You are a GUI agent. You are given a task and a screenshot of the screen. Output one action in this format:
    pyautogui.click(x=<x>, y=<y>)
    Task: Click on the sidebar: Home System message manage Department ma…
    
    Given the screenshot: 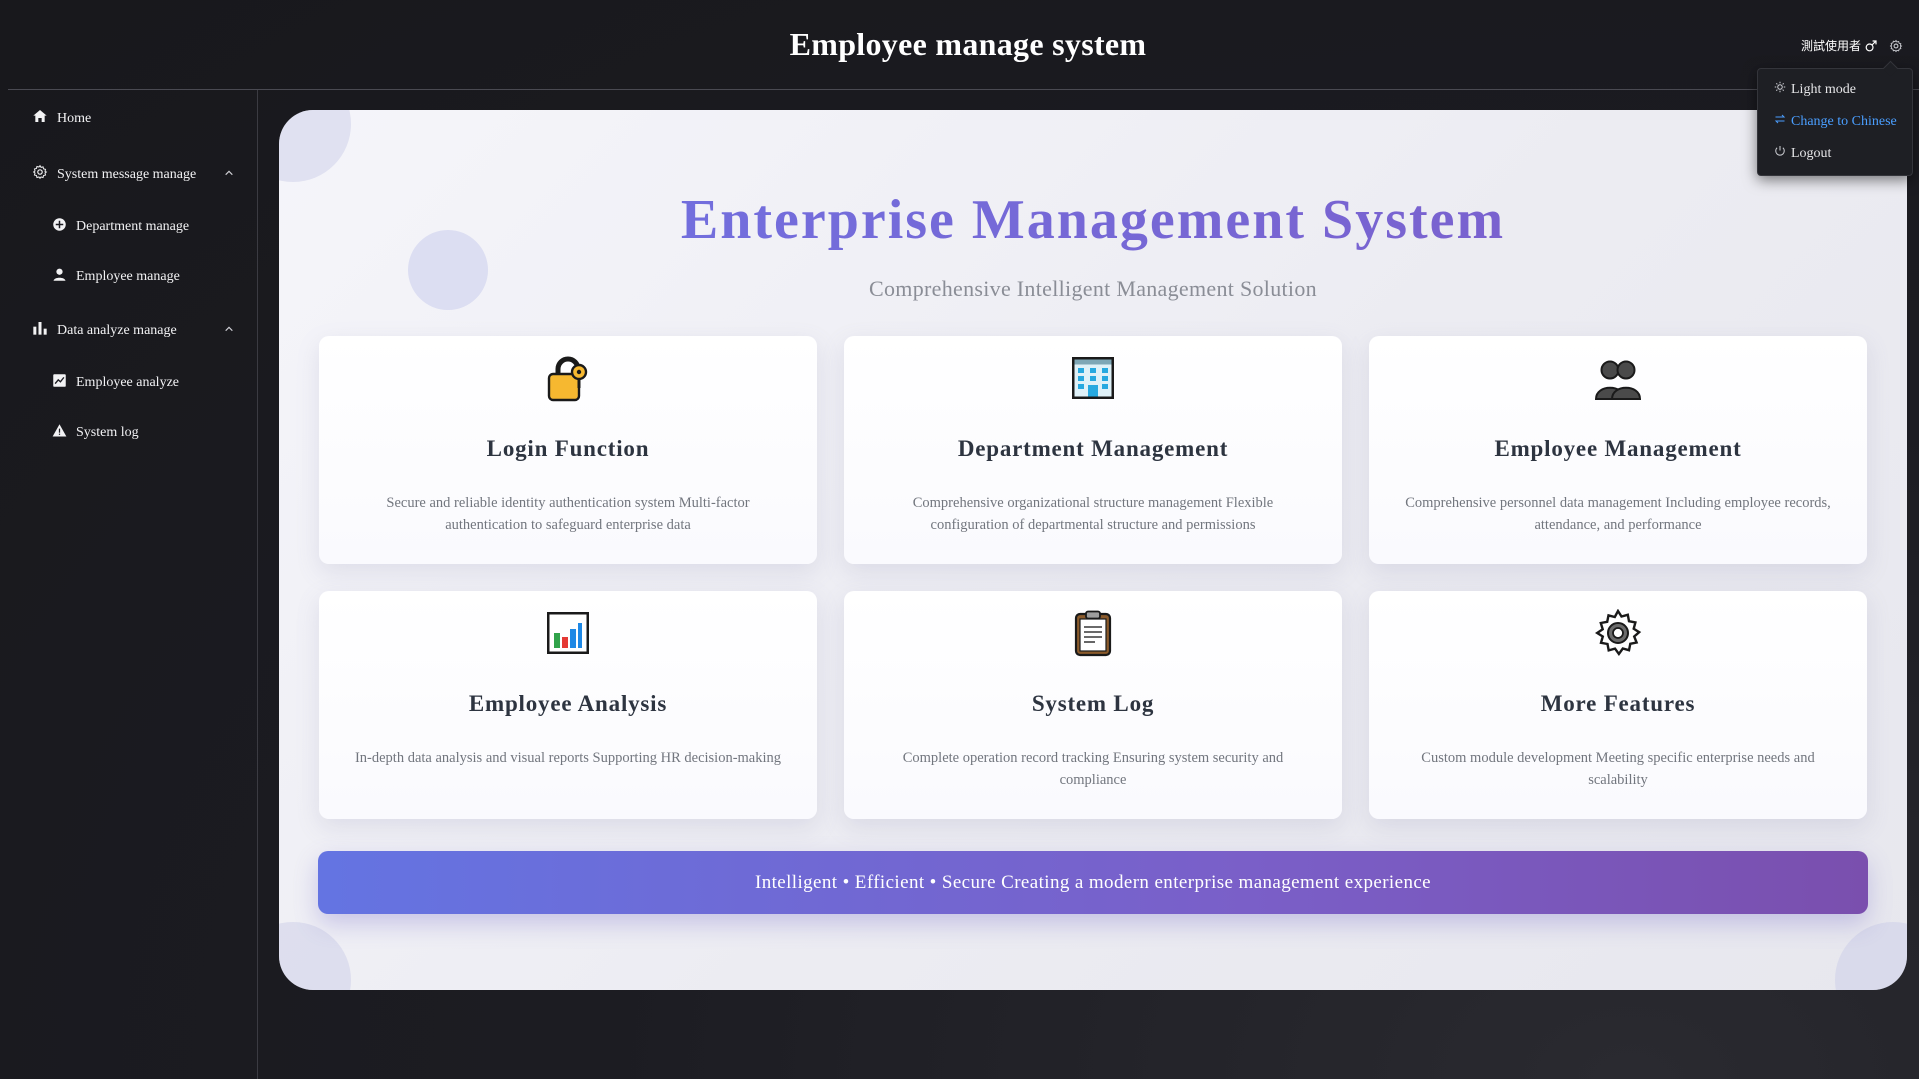 What is the action you would take?
    pyautogui.click(x=129, y=584)
    